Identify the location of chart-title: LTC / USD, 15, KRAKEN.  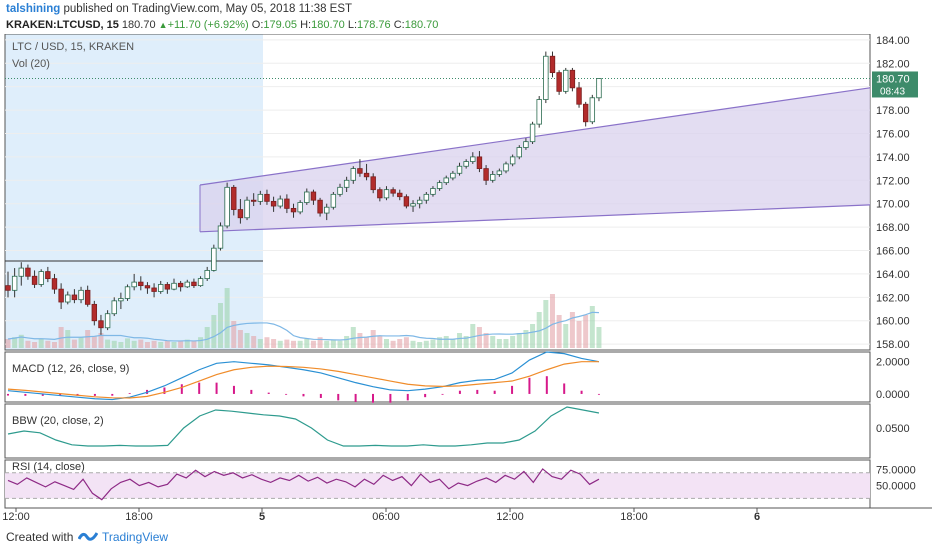
(73, 47).